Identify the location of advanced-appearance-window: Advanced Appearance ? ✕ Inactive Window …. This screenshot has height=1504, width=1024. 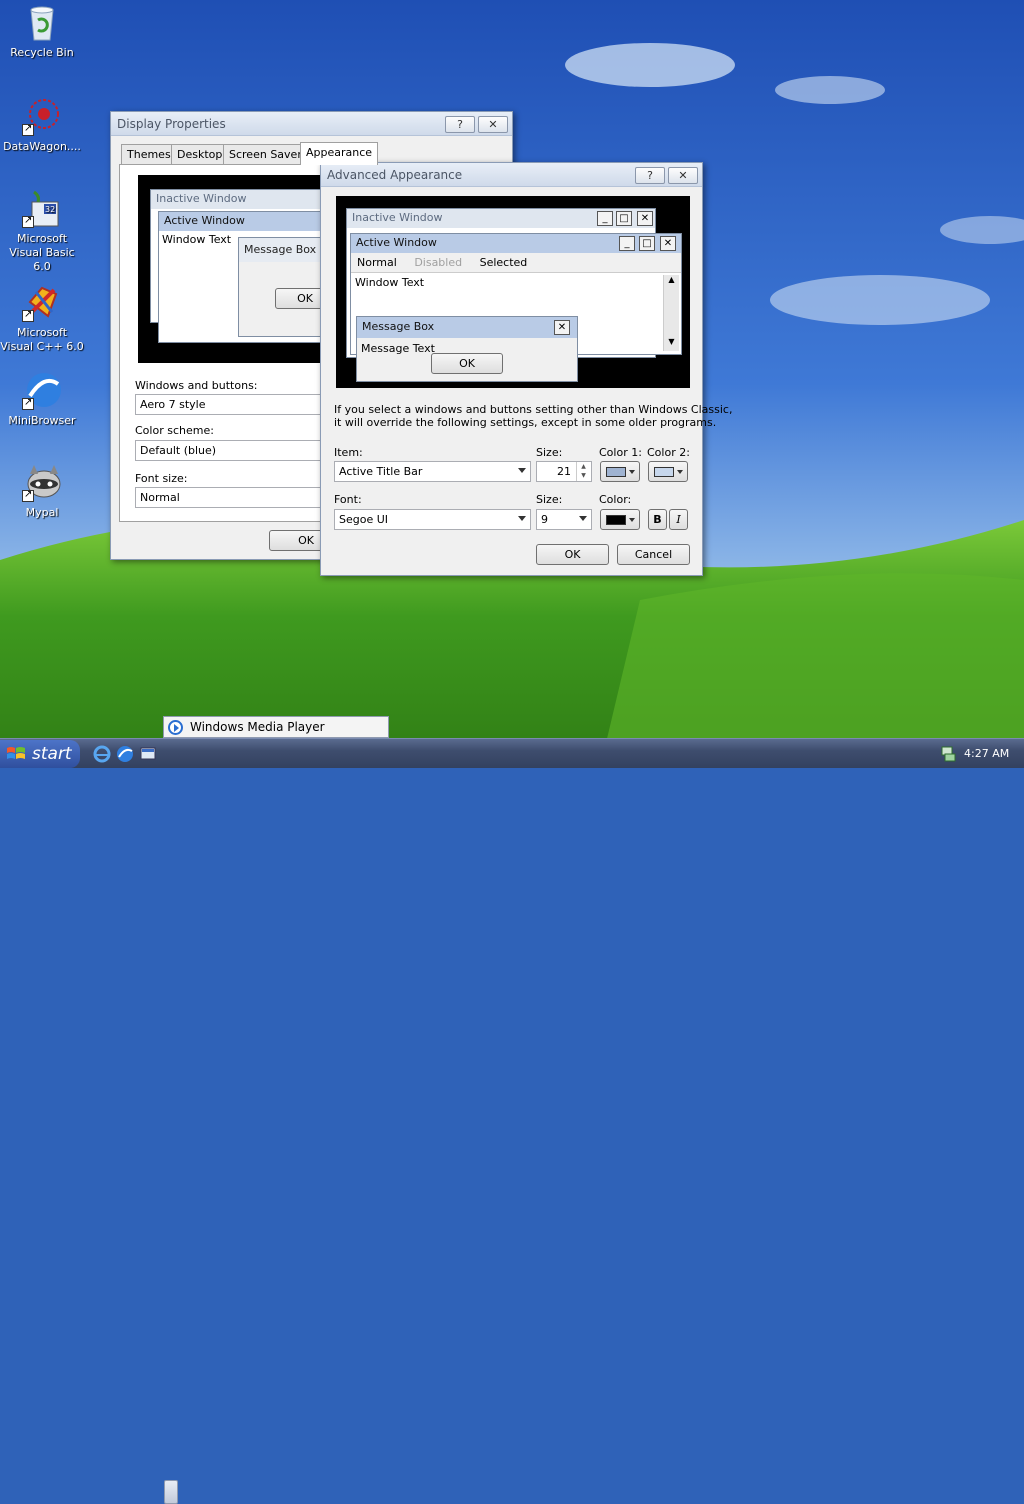
(526, 369).